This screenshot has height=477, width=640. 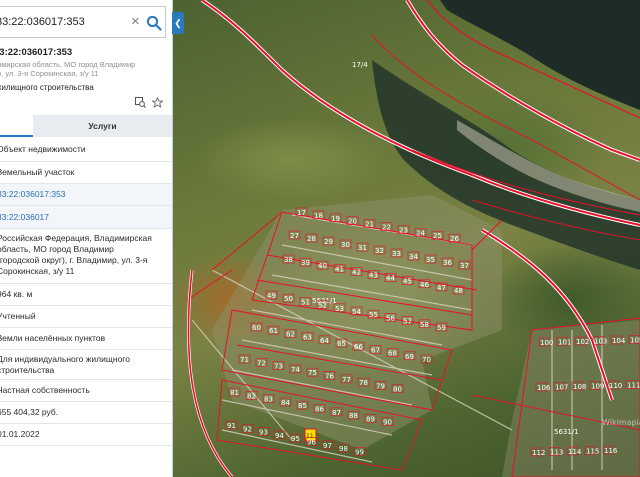 What do you see at coordinates (424, 325) in the screenshot?
I see `parcel-number: 58` at bounding box center [424, 325].